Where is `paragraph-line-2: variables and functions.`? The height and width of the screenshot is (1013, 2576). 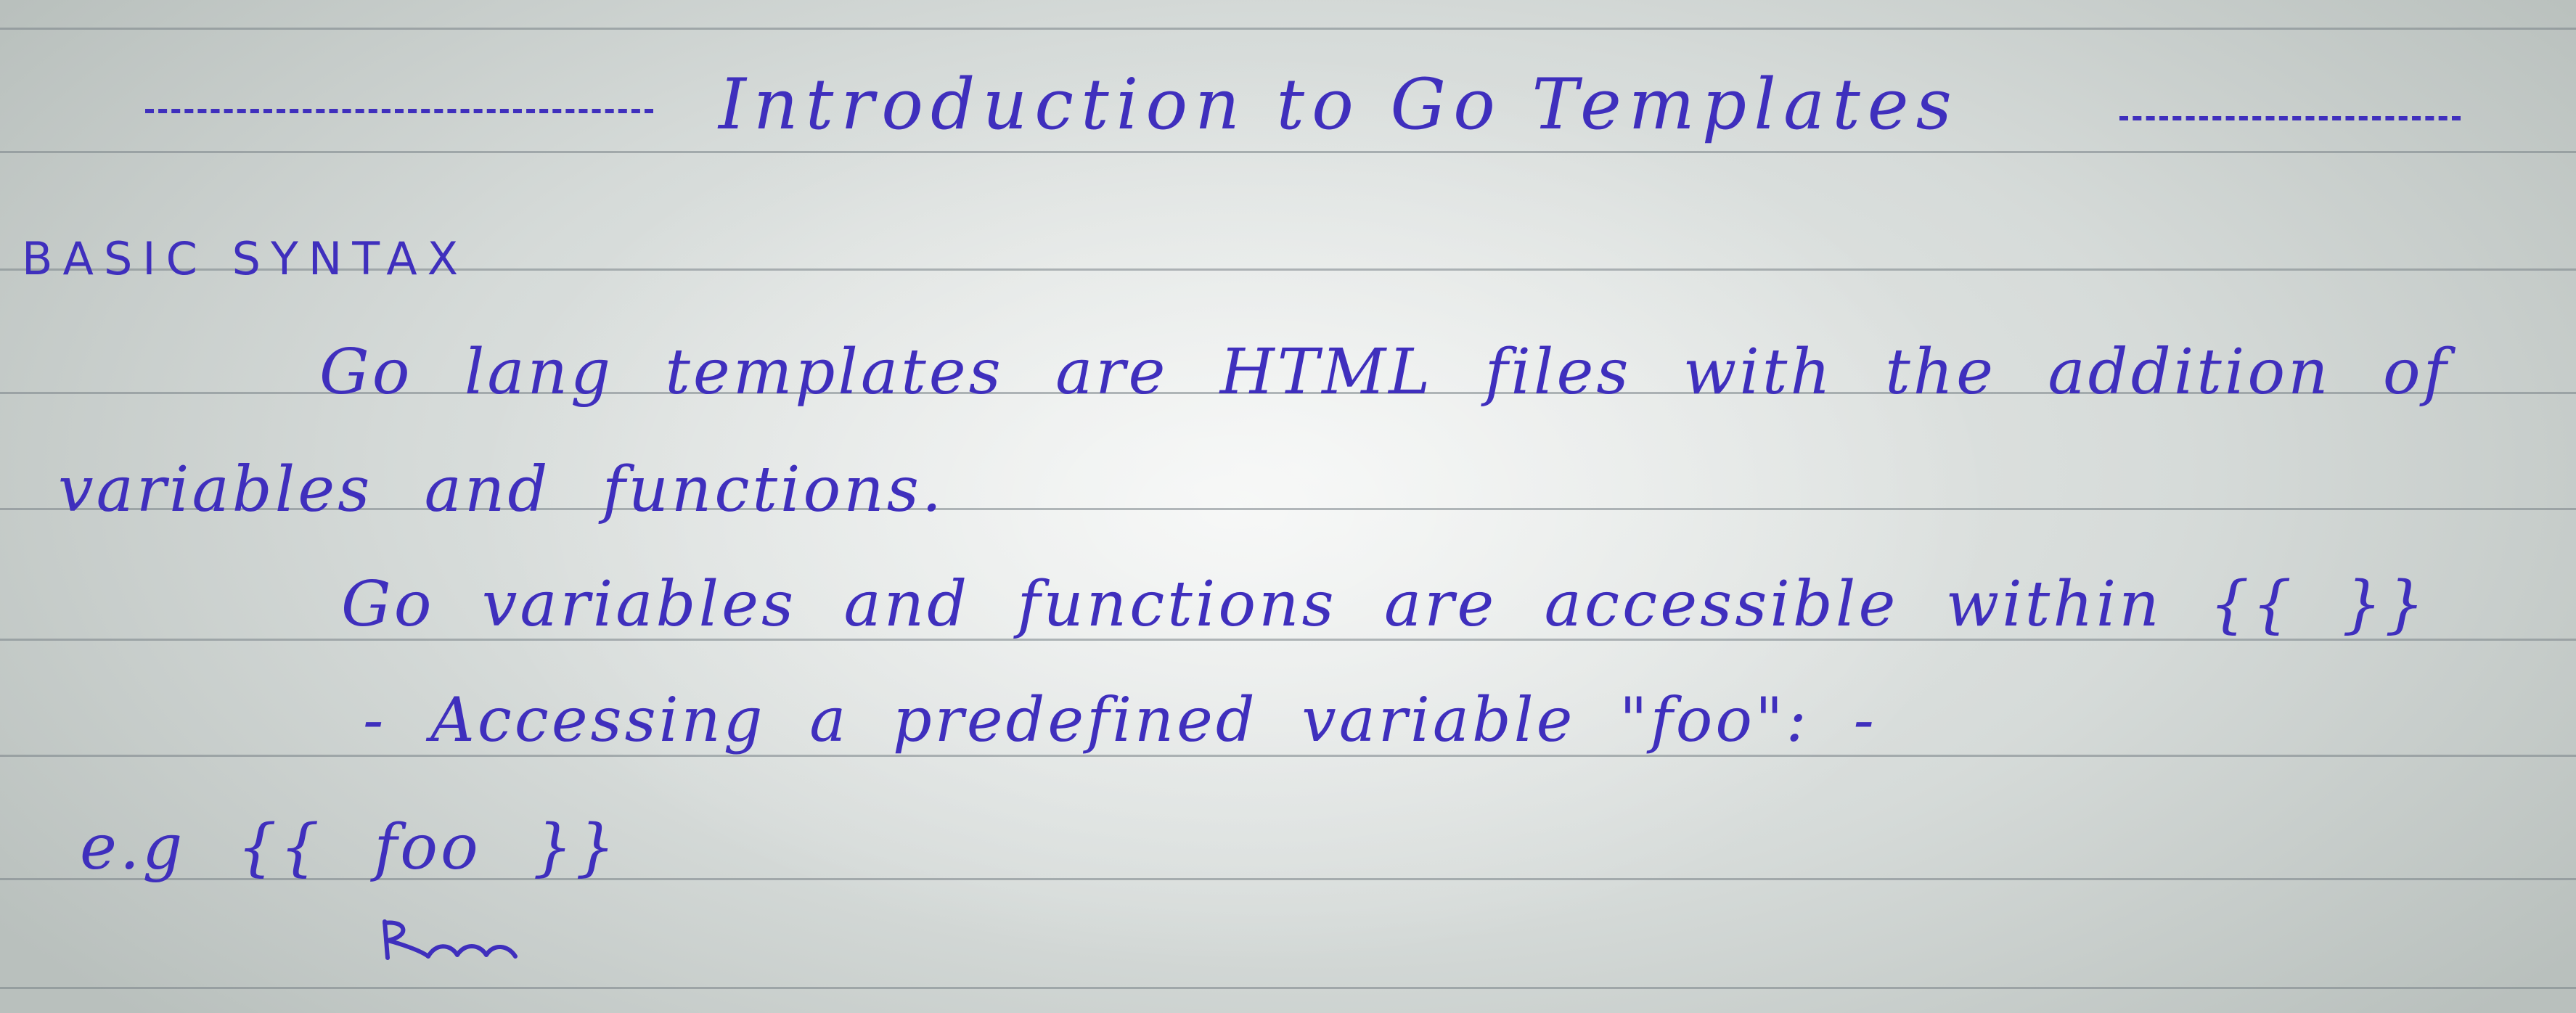 paragraph-line-2: variables and functions. is located at coordinates (502, 490).